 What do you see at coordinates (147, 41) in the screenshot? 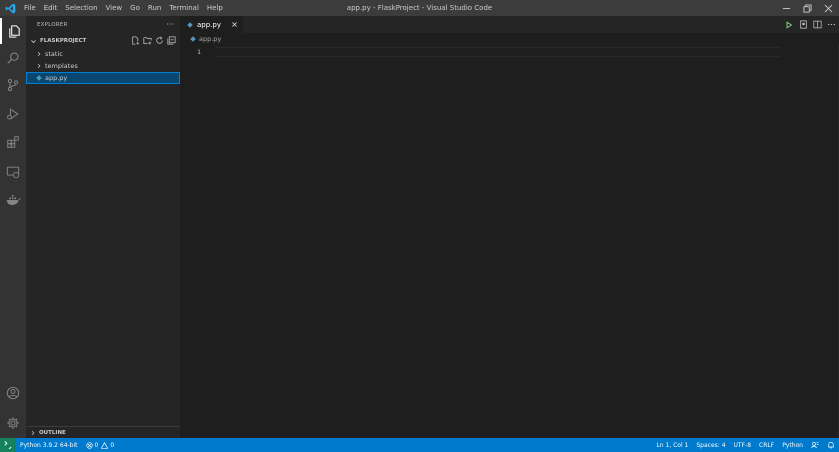
I see `new-folder-icon` at bounding box center [147, 41].